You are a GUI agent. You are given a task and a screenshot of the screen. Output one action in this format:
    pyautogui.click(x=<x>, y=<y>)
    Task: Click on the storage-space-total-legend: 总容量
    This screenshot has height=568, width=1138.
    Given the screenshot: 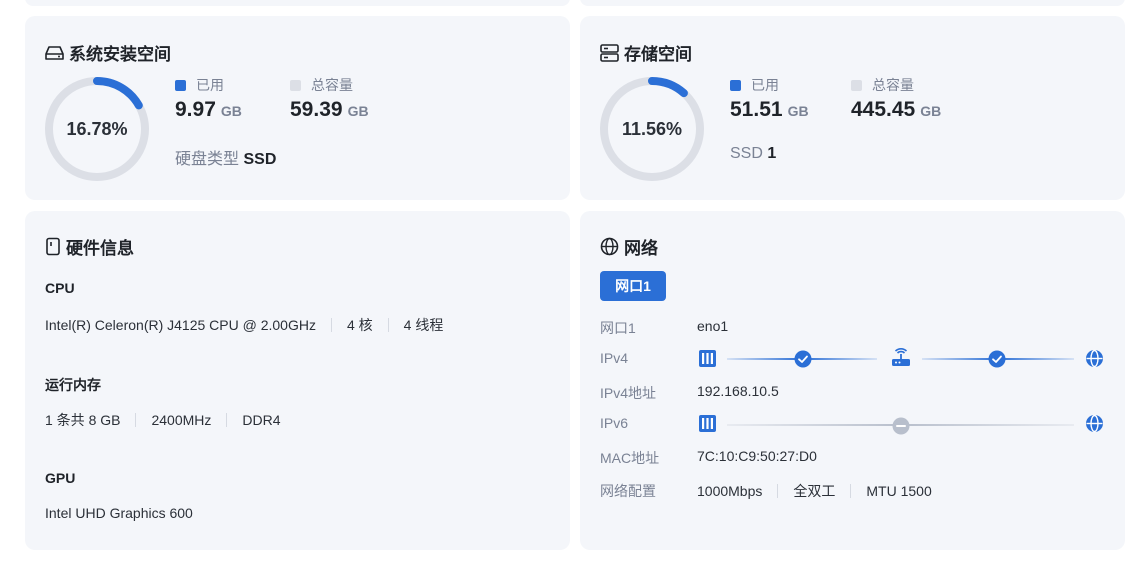 What is the action you would take?
    pyautogui.click(x=882, y=85)
    